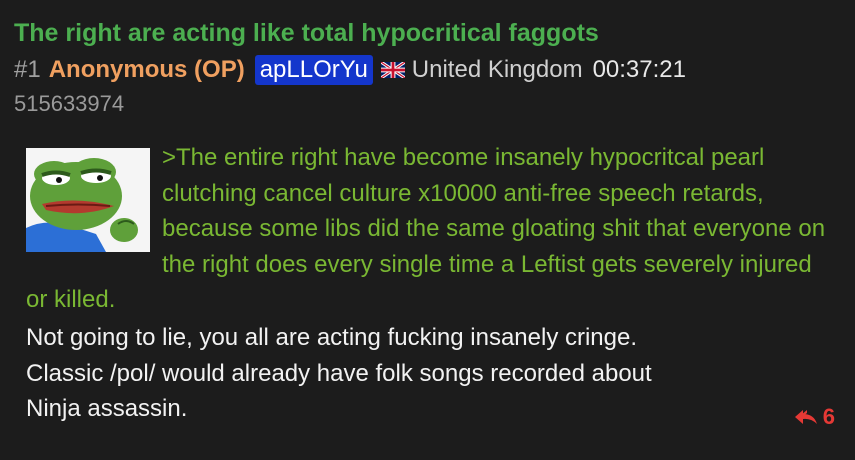 The width and height of the screenshot is (855, 460). Describe the element at coordinates (639, 69) in the screenshot. I see `post-time: 00:37:21` at that location.